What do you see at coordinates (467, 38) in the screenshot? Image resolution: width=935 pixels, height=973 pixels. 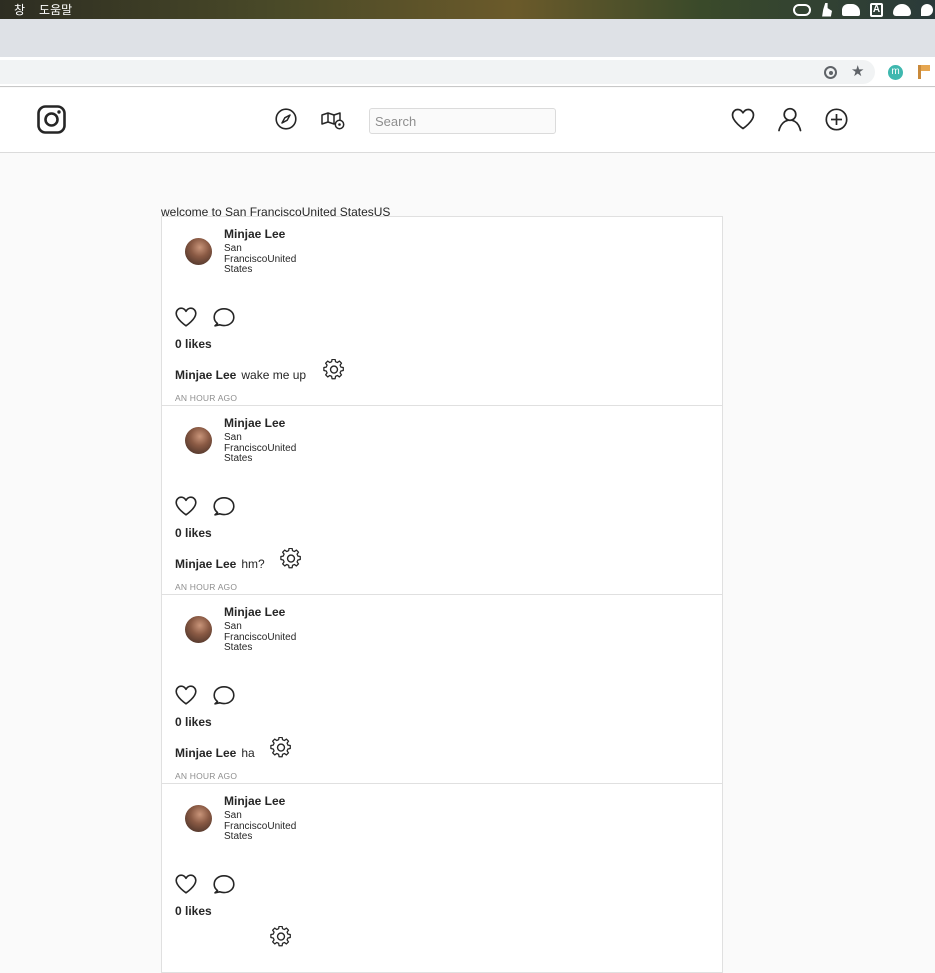 I see `browser-tab-strip` at bounding box center [467, 38].